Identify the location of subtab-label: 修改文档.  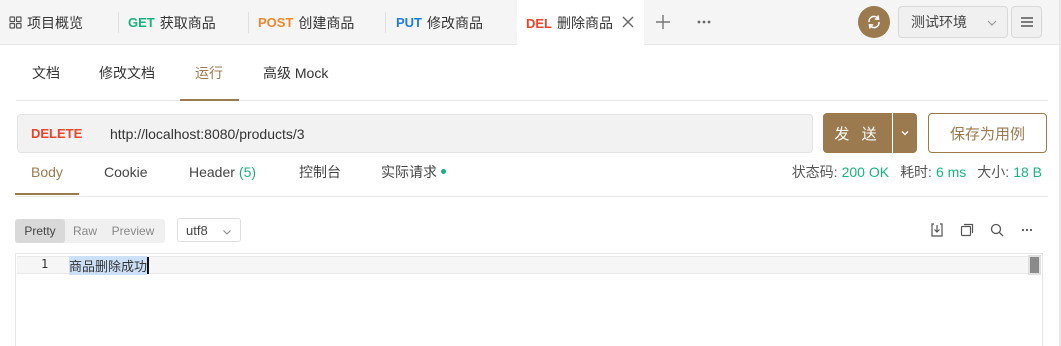
(127, 73).